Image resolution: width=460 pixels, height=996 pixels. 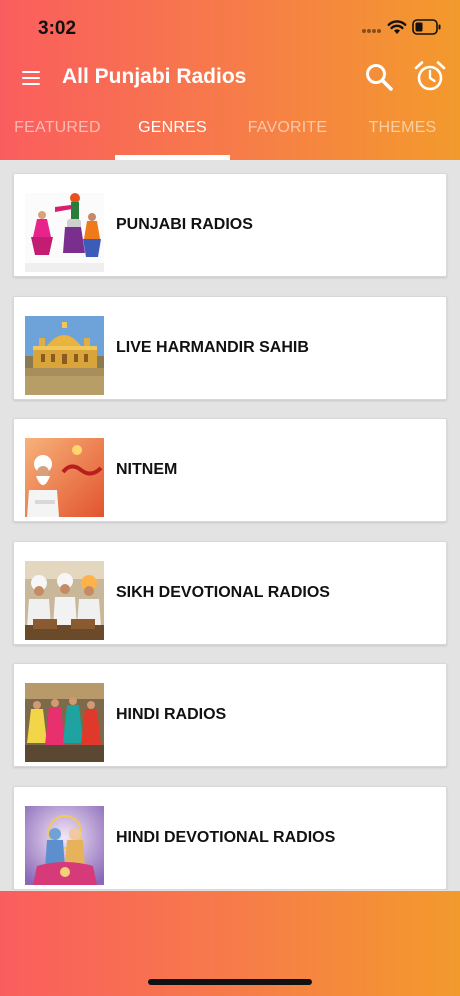 What do you see at coordinates (230, 943) in the screenshot?
I see `bottom-bar` at bounding box center [230, 943].